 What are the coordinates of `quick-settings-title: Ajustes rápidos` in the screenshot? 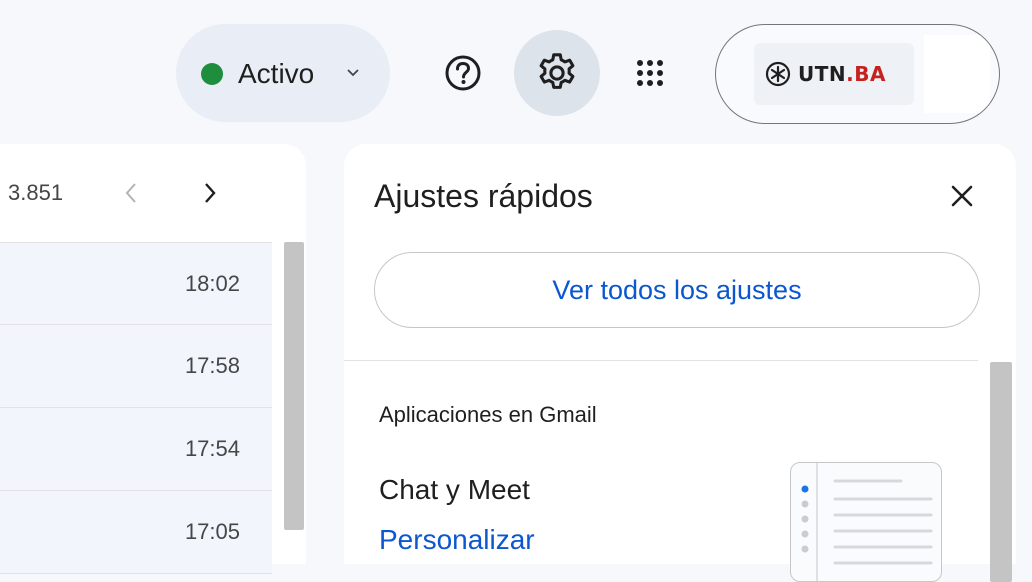 It's located at (483, 196).